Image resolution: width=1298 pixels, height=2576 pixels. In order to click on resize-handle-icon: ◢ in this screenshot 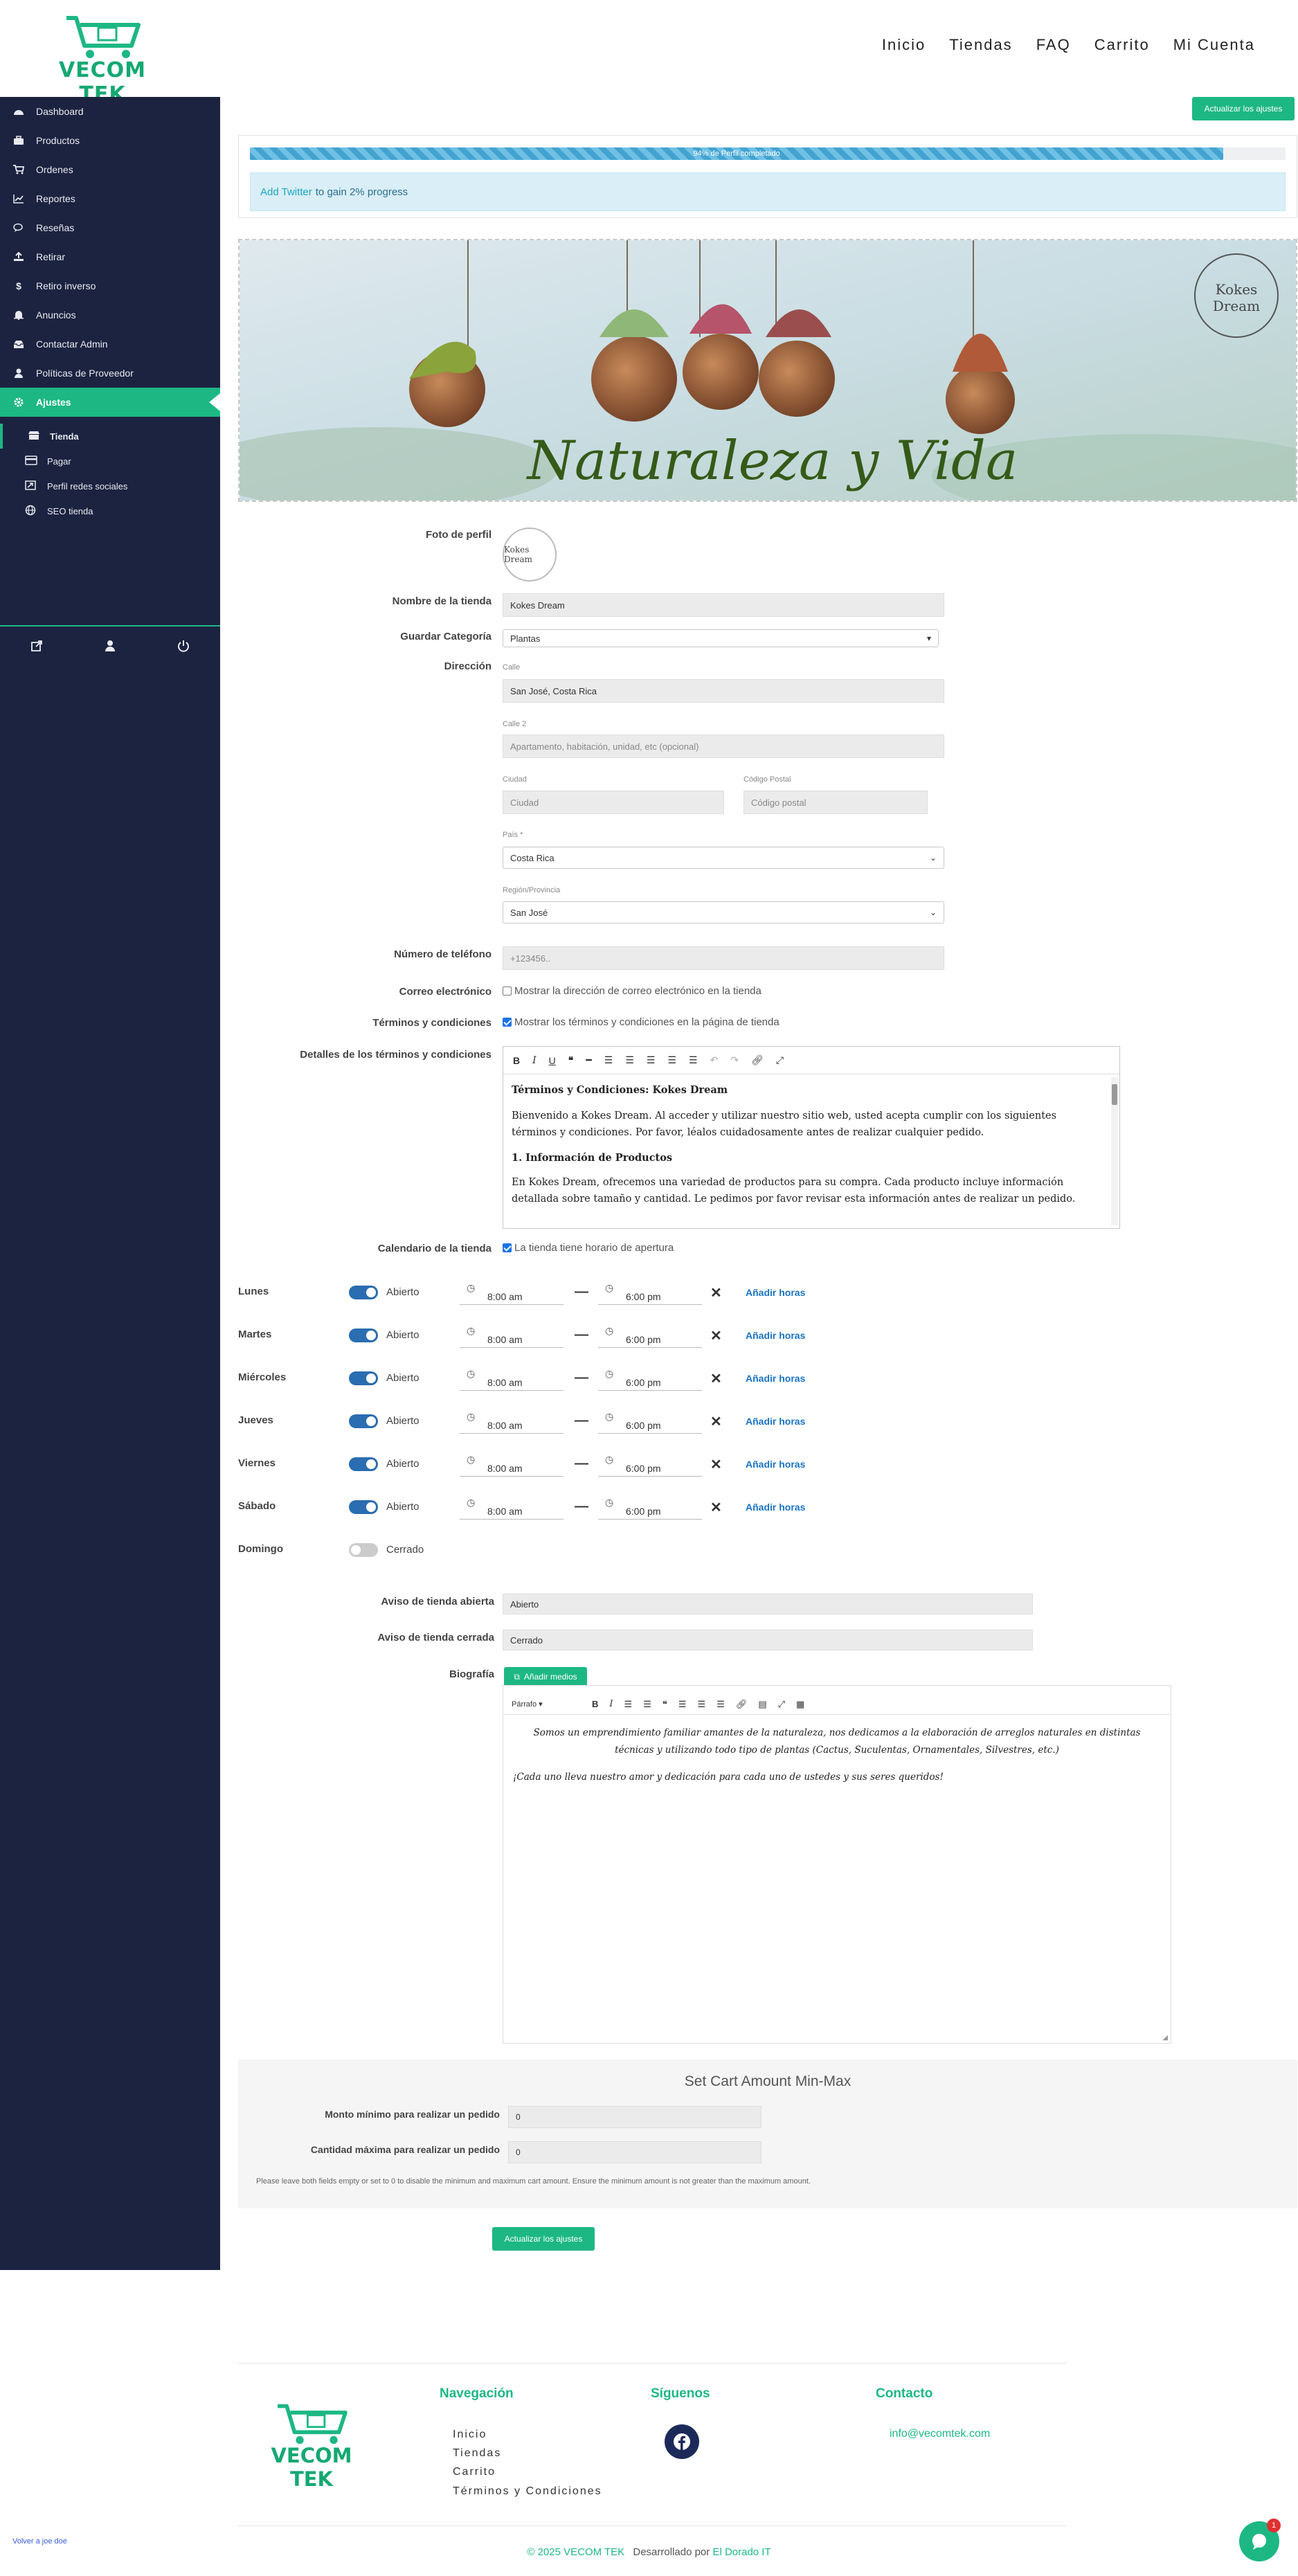, I will do `click(1165, 2038)`.